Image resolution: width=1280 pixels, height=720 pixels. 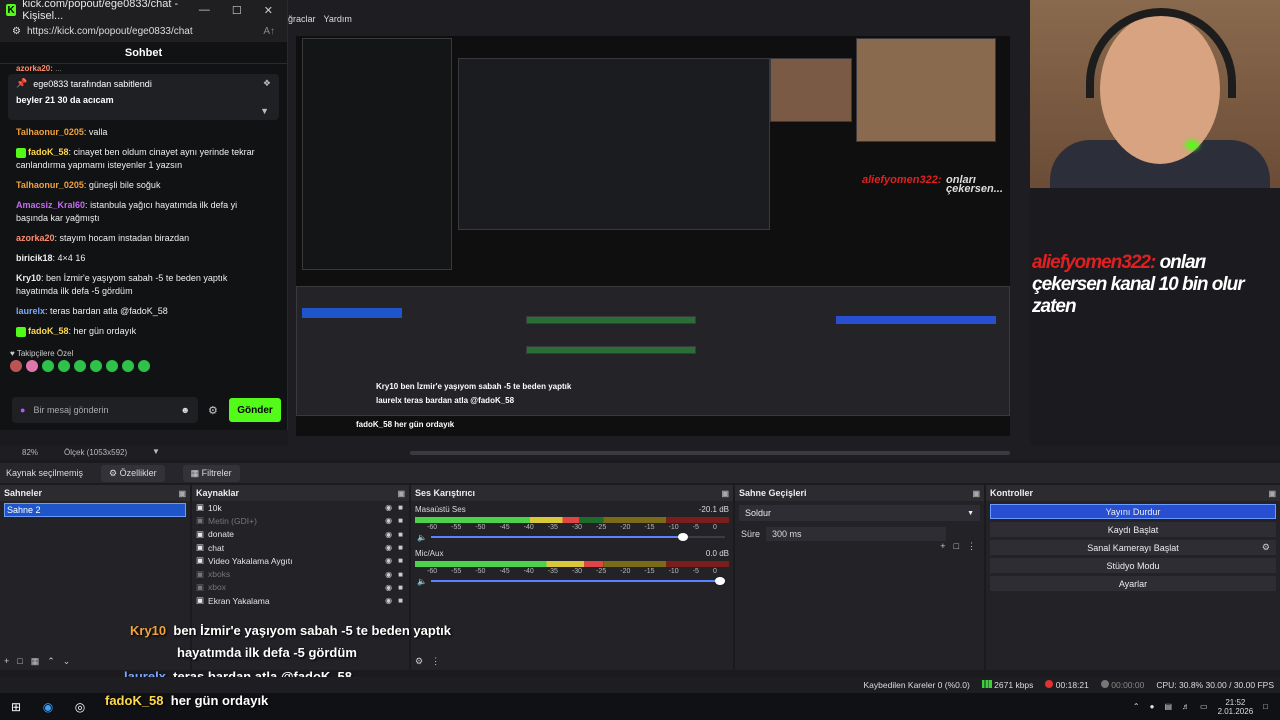 What do you see at coordinates (211, 473) in the screenshot?
I see `filters-button: ▦ Filtreler` at bounding box center [211, 473].